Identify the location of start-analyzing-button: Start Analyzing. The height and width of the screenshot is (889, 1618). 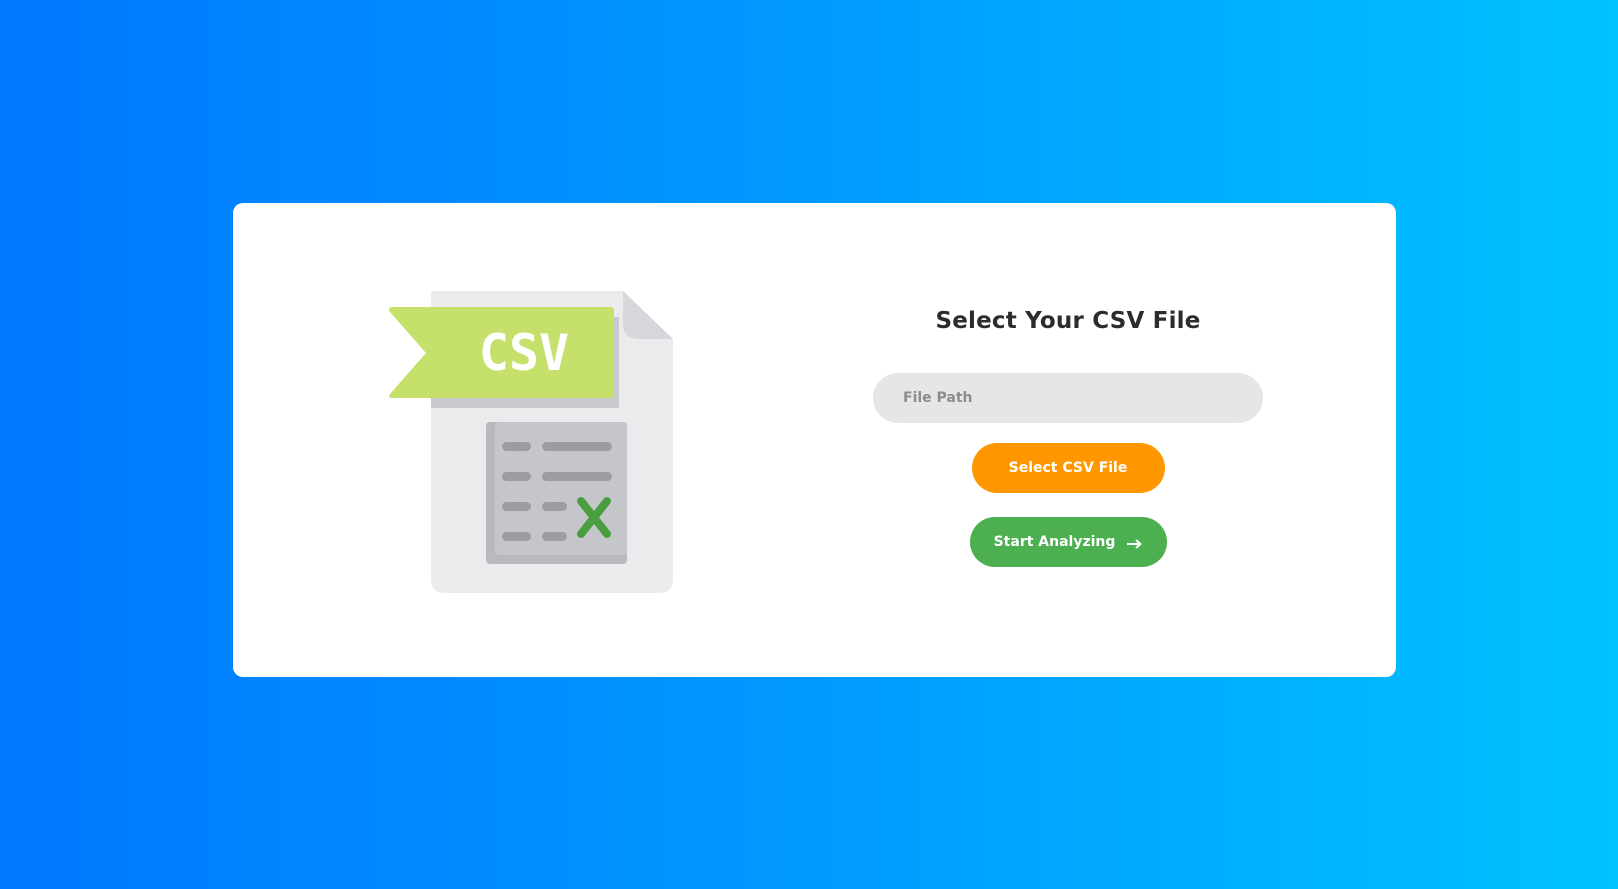
(1068, 542).